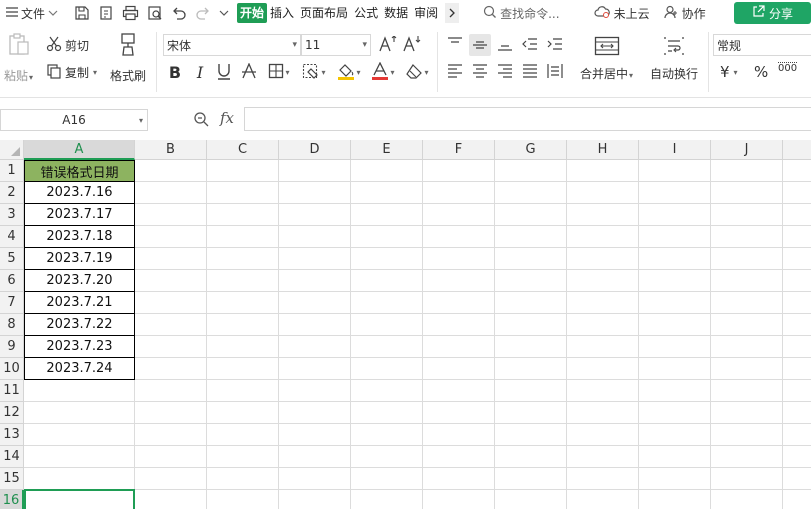  Describe the element at coordinates (12, 237) in the screenshot. I see `row-header: 4` at that location.